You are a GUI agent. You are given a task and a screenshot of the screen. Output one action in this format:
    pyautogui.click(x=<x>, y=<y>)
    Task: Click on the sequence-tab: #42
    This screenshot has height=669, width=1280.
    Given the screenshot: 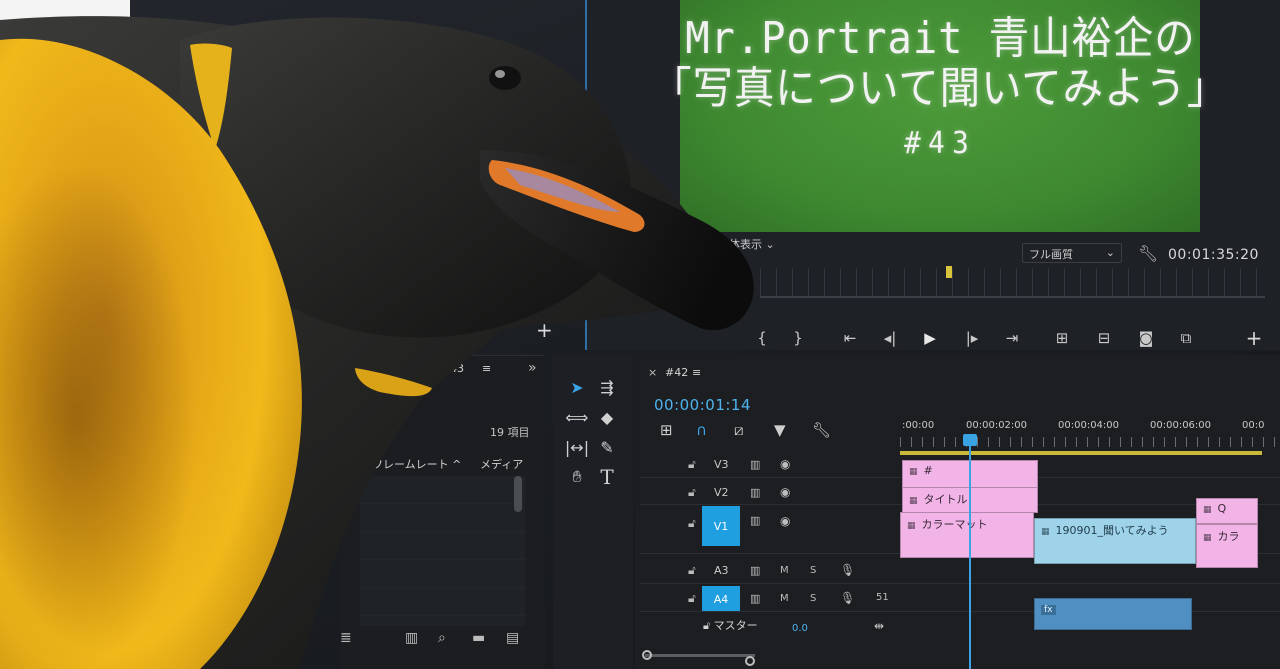 What is the action you would take?
    pyautogui.click(x=676, y=372)
    